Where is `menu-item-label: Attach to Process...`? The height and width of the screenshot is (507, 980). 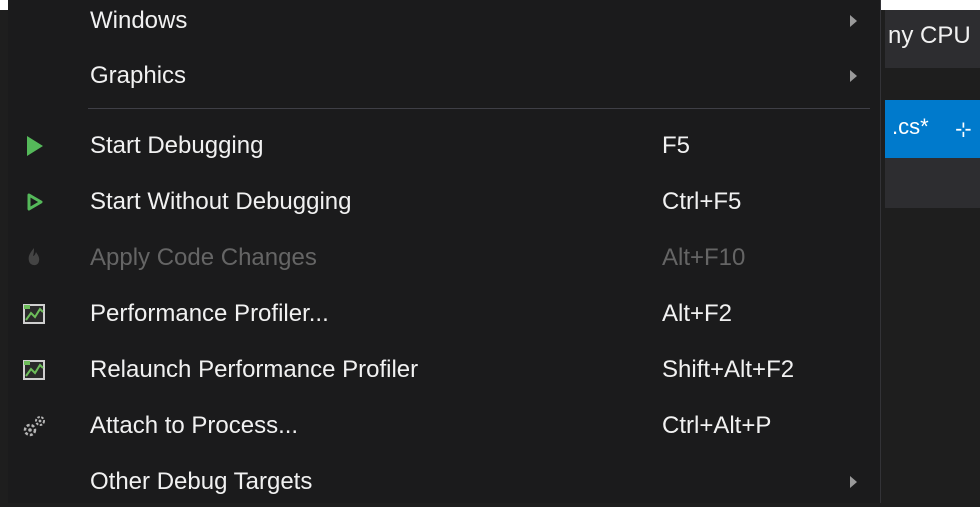
menu-item-label: Attach to Process... is located at coordinates (194, 425).